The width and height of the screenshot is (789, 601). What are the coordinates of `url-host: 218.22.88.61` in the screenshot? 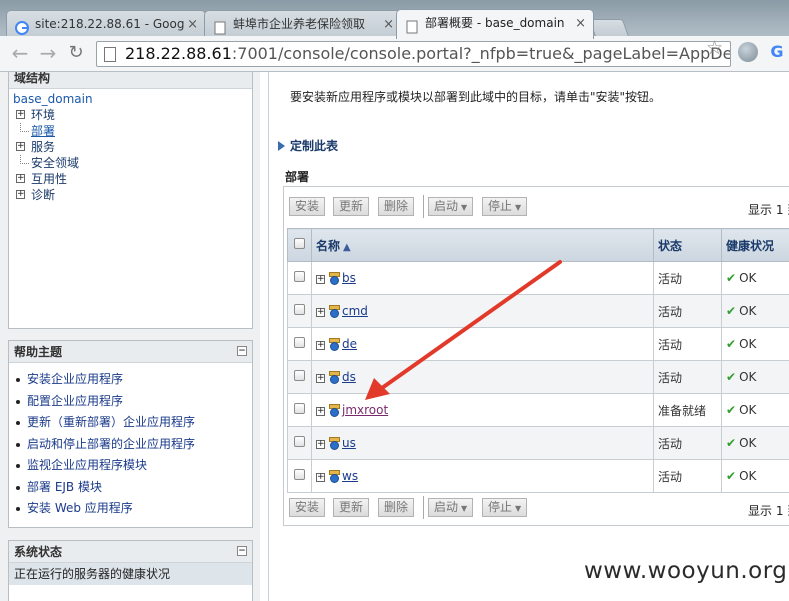 It's located at (178, 53).